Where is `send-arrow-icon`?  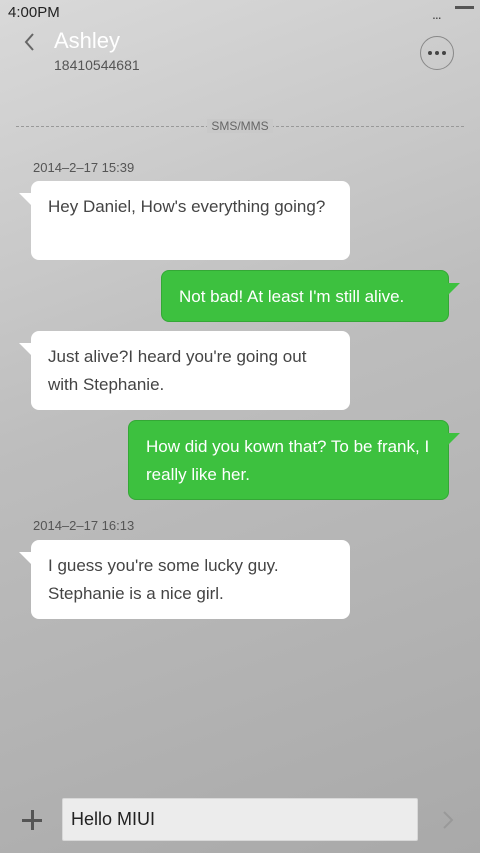 send-arrow-icon is located at coordinates (448, 820).